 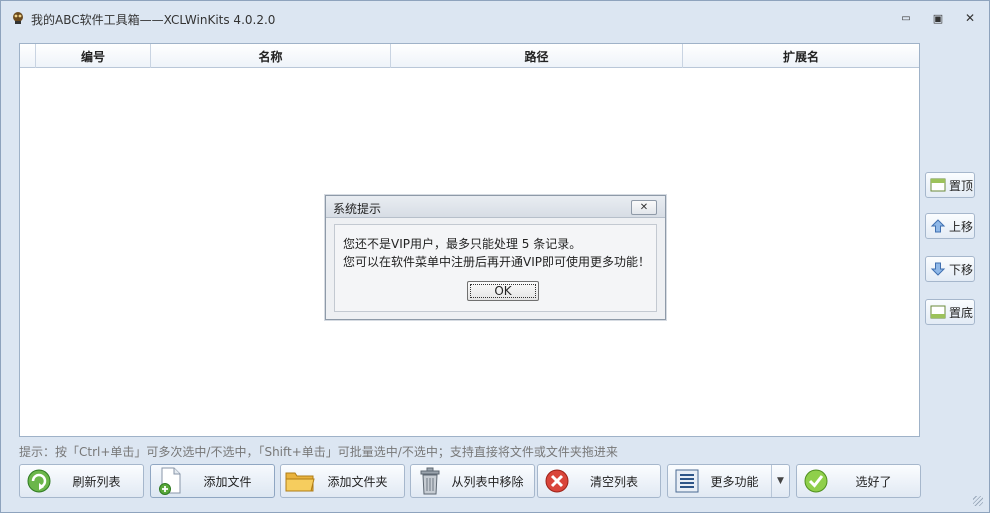 I want to click on move-bottom-label: 置底, so click(x=961, y=312).